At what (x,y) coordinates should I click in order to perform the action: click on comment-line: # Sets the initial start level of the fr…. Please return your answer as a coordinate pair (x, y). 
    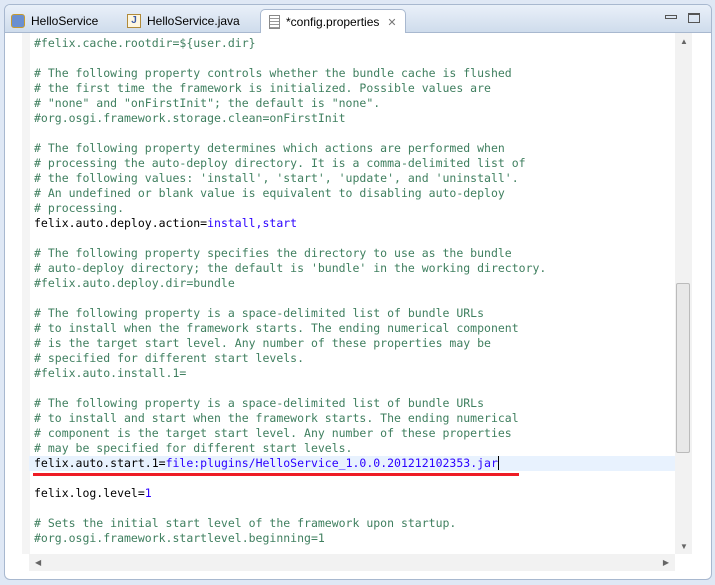
    Looking at the image, I should click on (245, 523).